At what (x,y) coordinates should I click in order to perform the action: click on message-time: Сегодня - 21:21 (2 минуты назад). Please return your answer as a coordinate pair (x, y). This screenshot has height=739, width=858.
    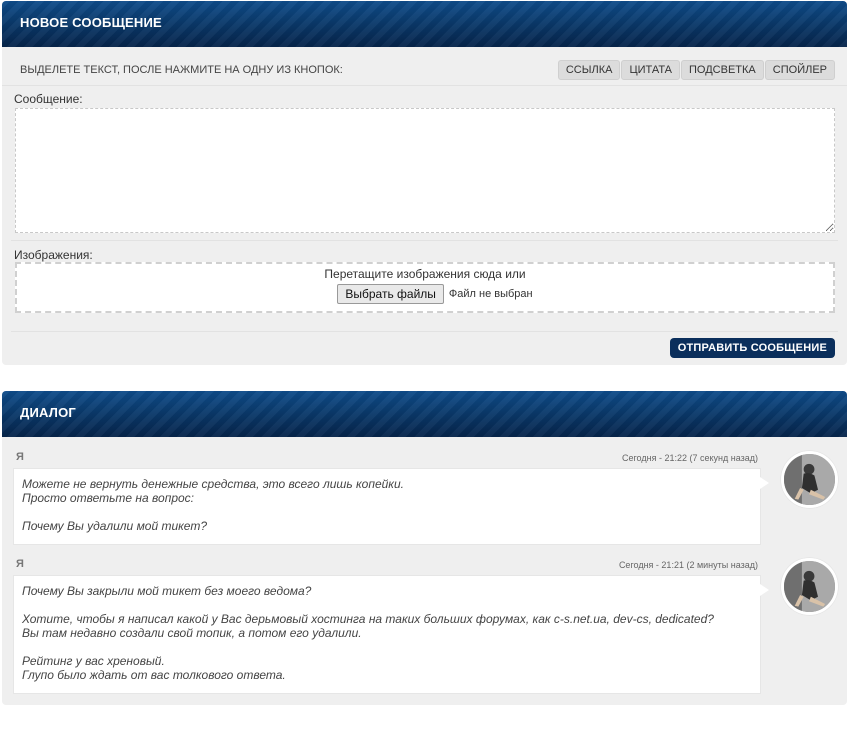
    Looking at the image, I should click on (688, 565).